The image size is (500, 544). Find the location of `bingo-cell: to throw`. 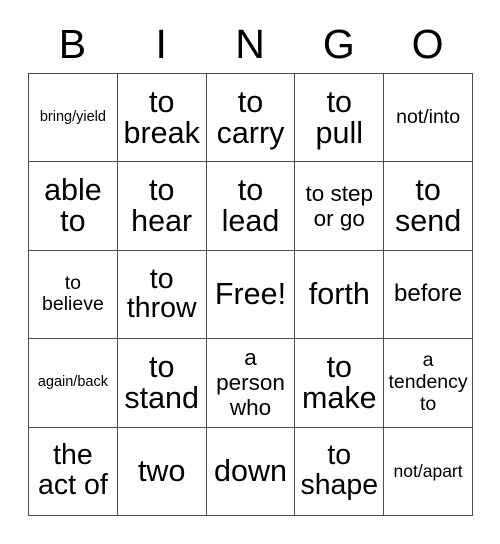

bingo-cell: to throw is located at coordinates (162, 295).